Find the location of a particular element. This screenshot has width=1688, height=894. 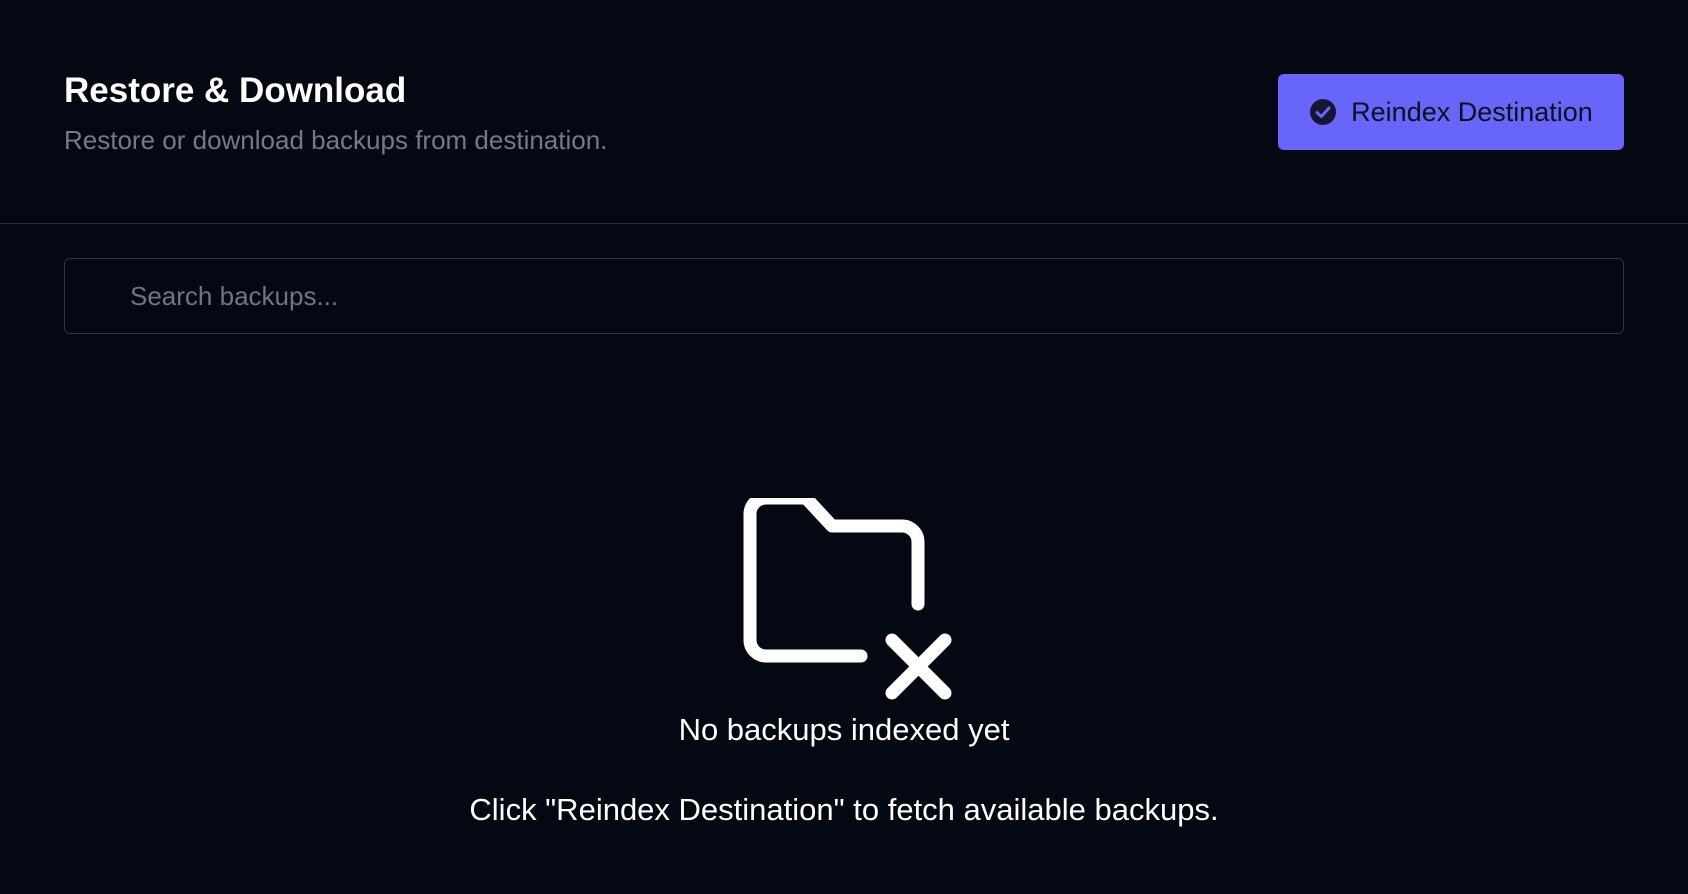

reindex-destination-button: Reindex Destination is located at coordinates (1451, 112).